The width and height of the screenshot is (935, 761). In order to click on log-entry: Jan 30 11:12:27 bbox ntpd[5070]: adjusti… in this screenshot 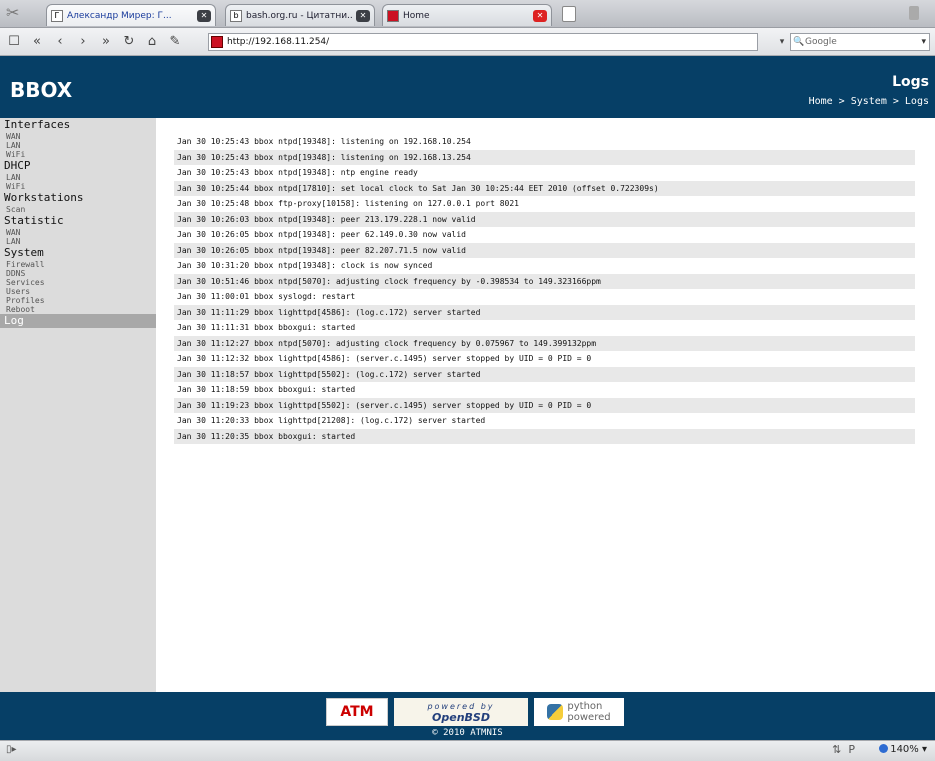, I will do `click(544, 343)`.